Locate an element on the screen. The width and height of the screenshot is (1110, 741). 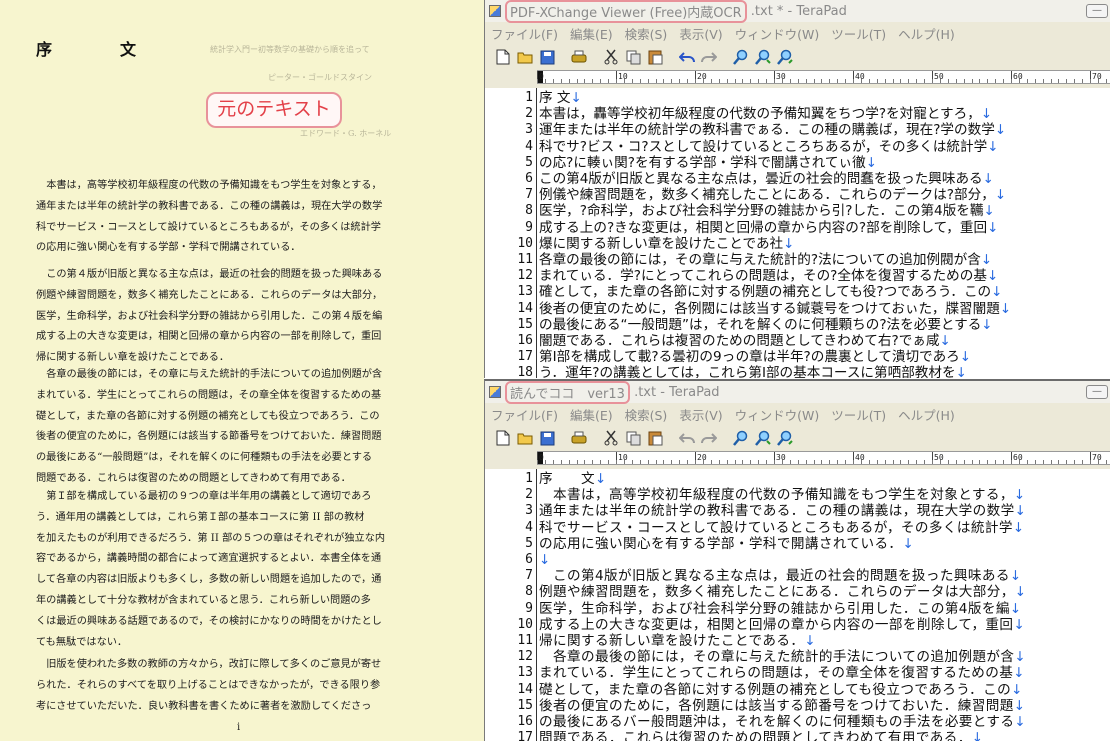
line-content: の応?に輳ぃ関?を有する学部・学科で闇講されてぃ徹 is located at coordinates (702, 162).